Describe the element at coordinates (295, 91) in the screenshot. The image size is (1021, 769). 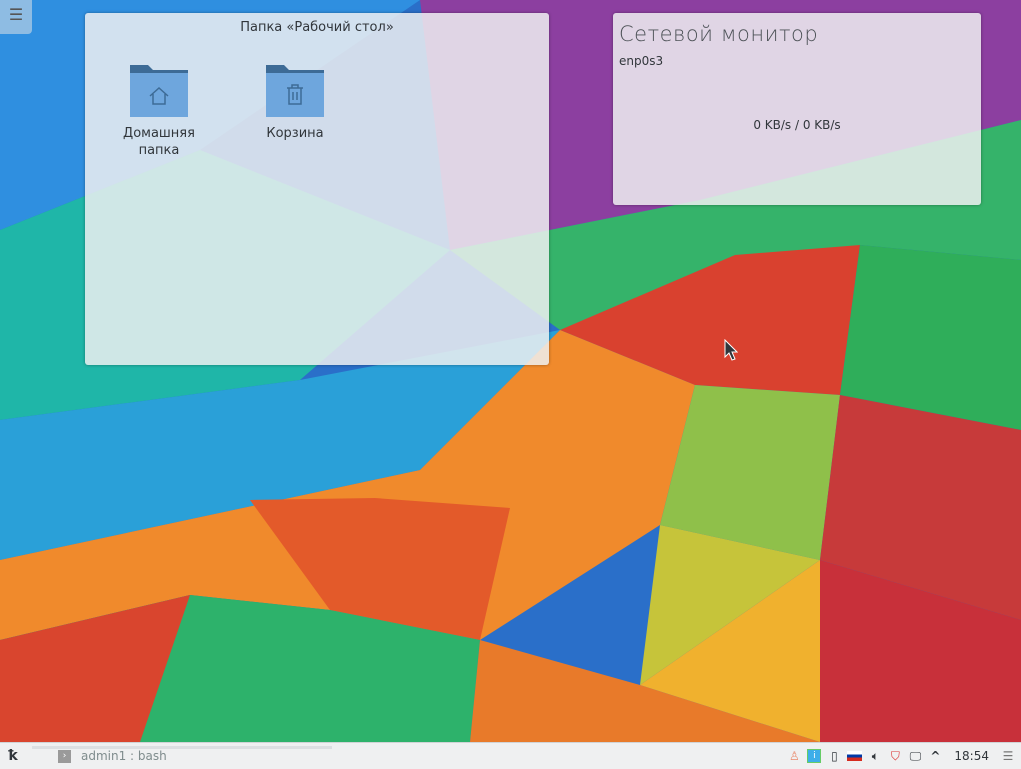
I see `folder-trash-icon` at that location.